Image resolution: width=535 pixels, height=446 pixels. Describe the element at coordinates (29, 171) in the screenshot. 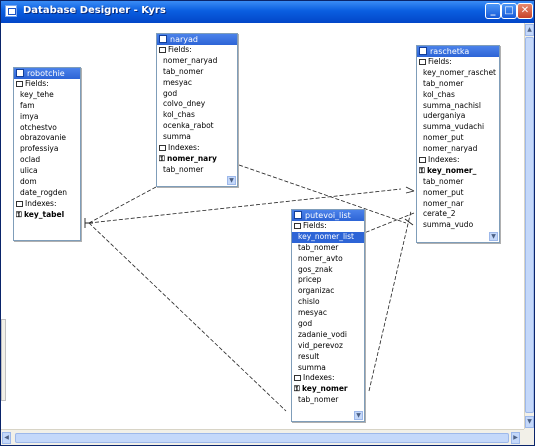

I see `row-label: ulica` at that location.